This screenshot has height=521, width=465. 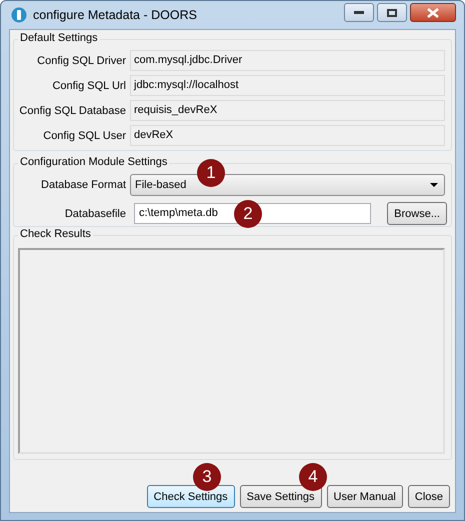 I want to click on readonly-field: com.mysql.jdbc.Driver, so click(x=287, y=60).